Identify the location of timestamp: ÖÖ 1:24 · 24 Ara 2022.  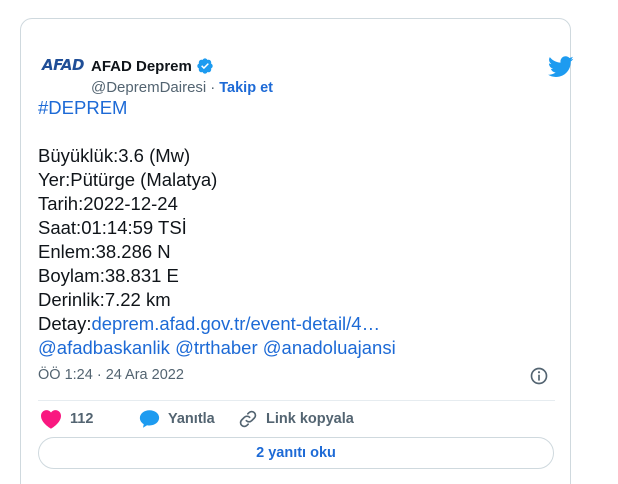
(111, 375).